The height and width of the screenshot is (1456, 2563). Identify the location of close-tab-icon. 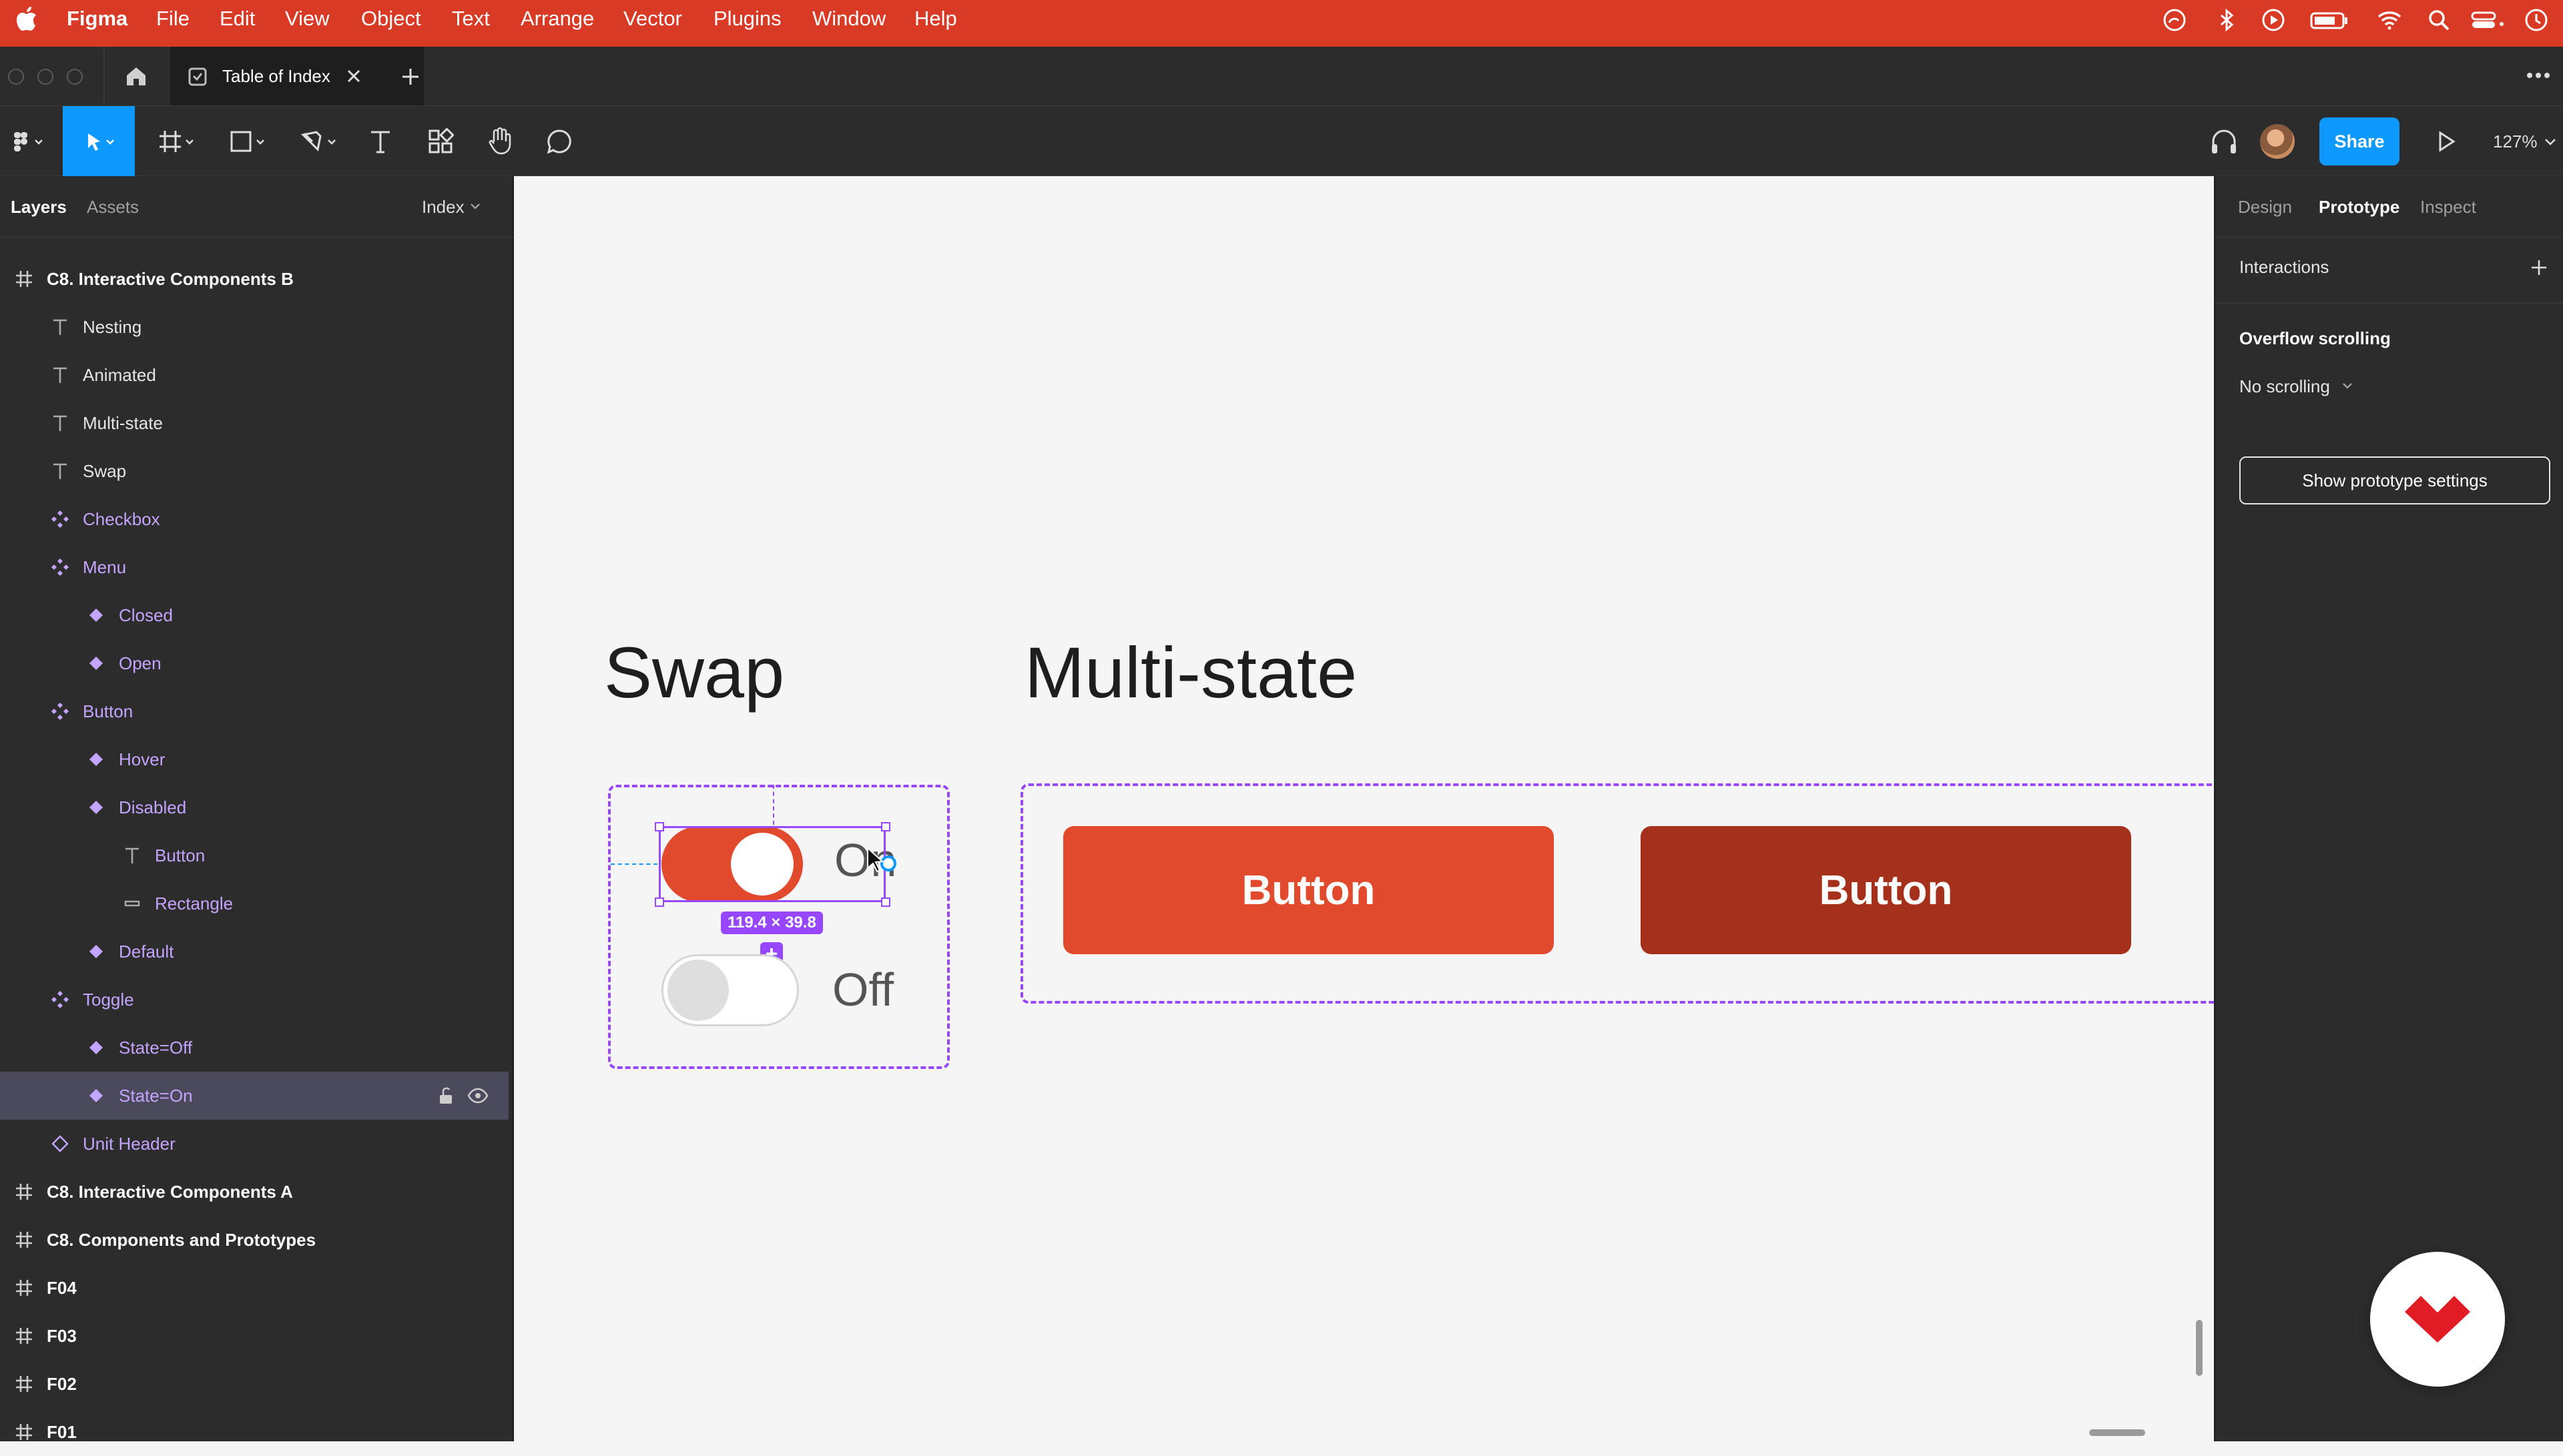
(353, 76).